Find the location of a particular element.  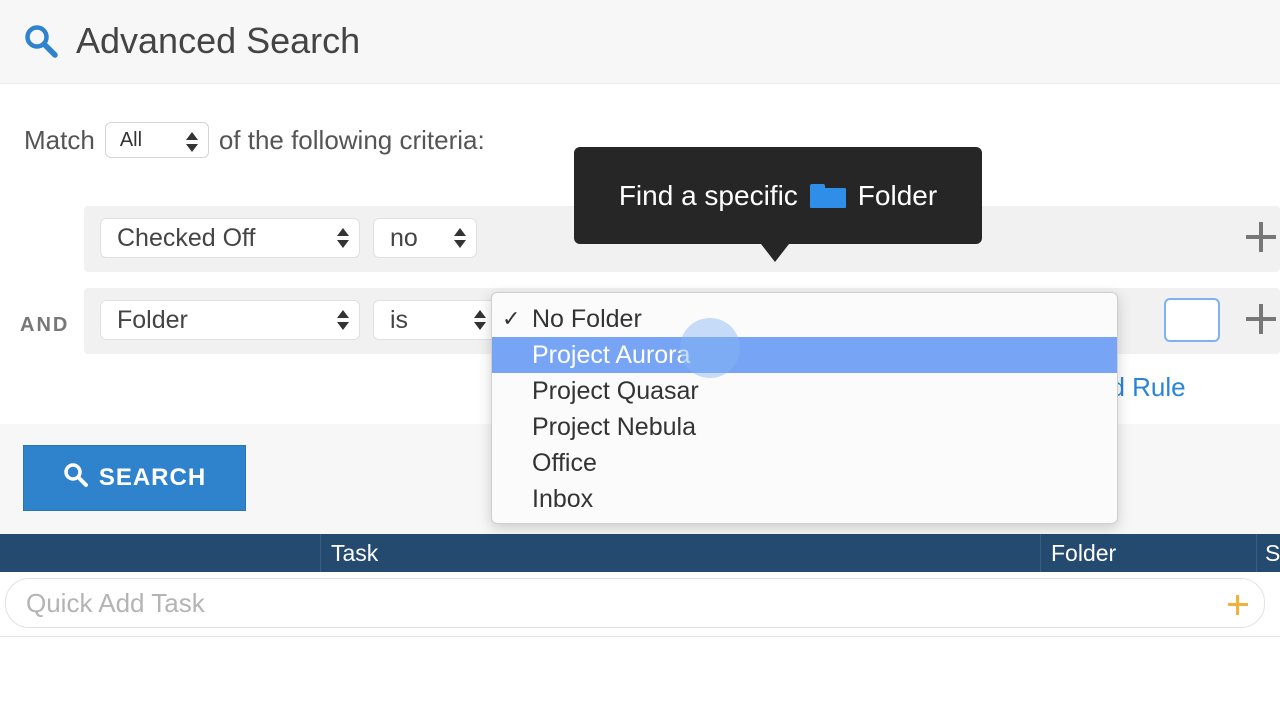

folder-icon is located at coordinates (827, 195).